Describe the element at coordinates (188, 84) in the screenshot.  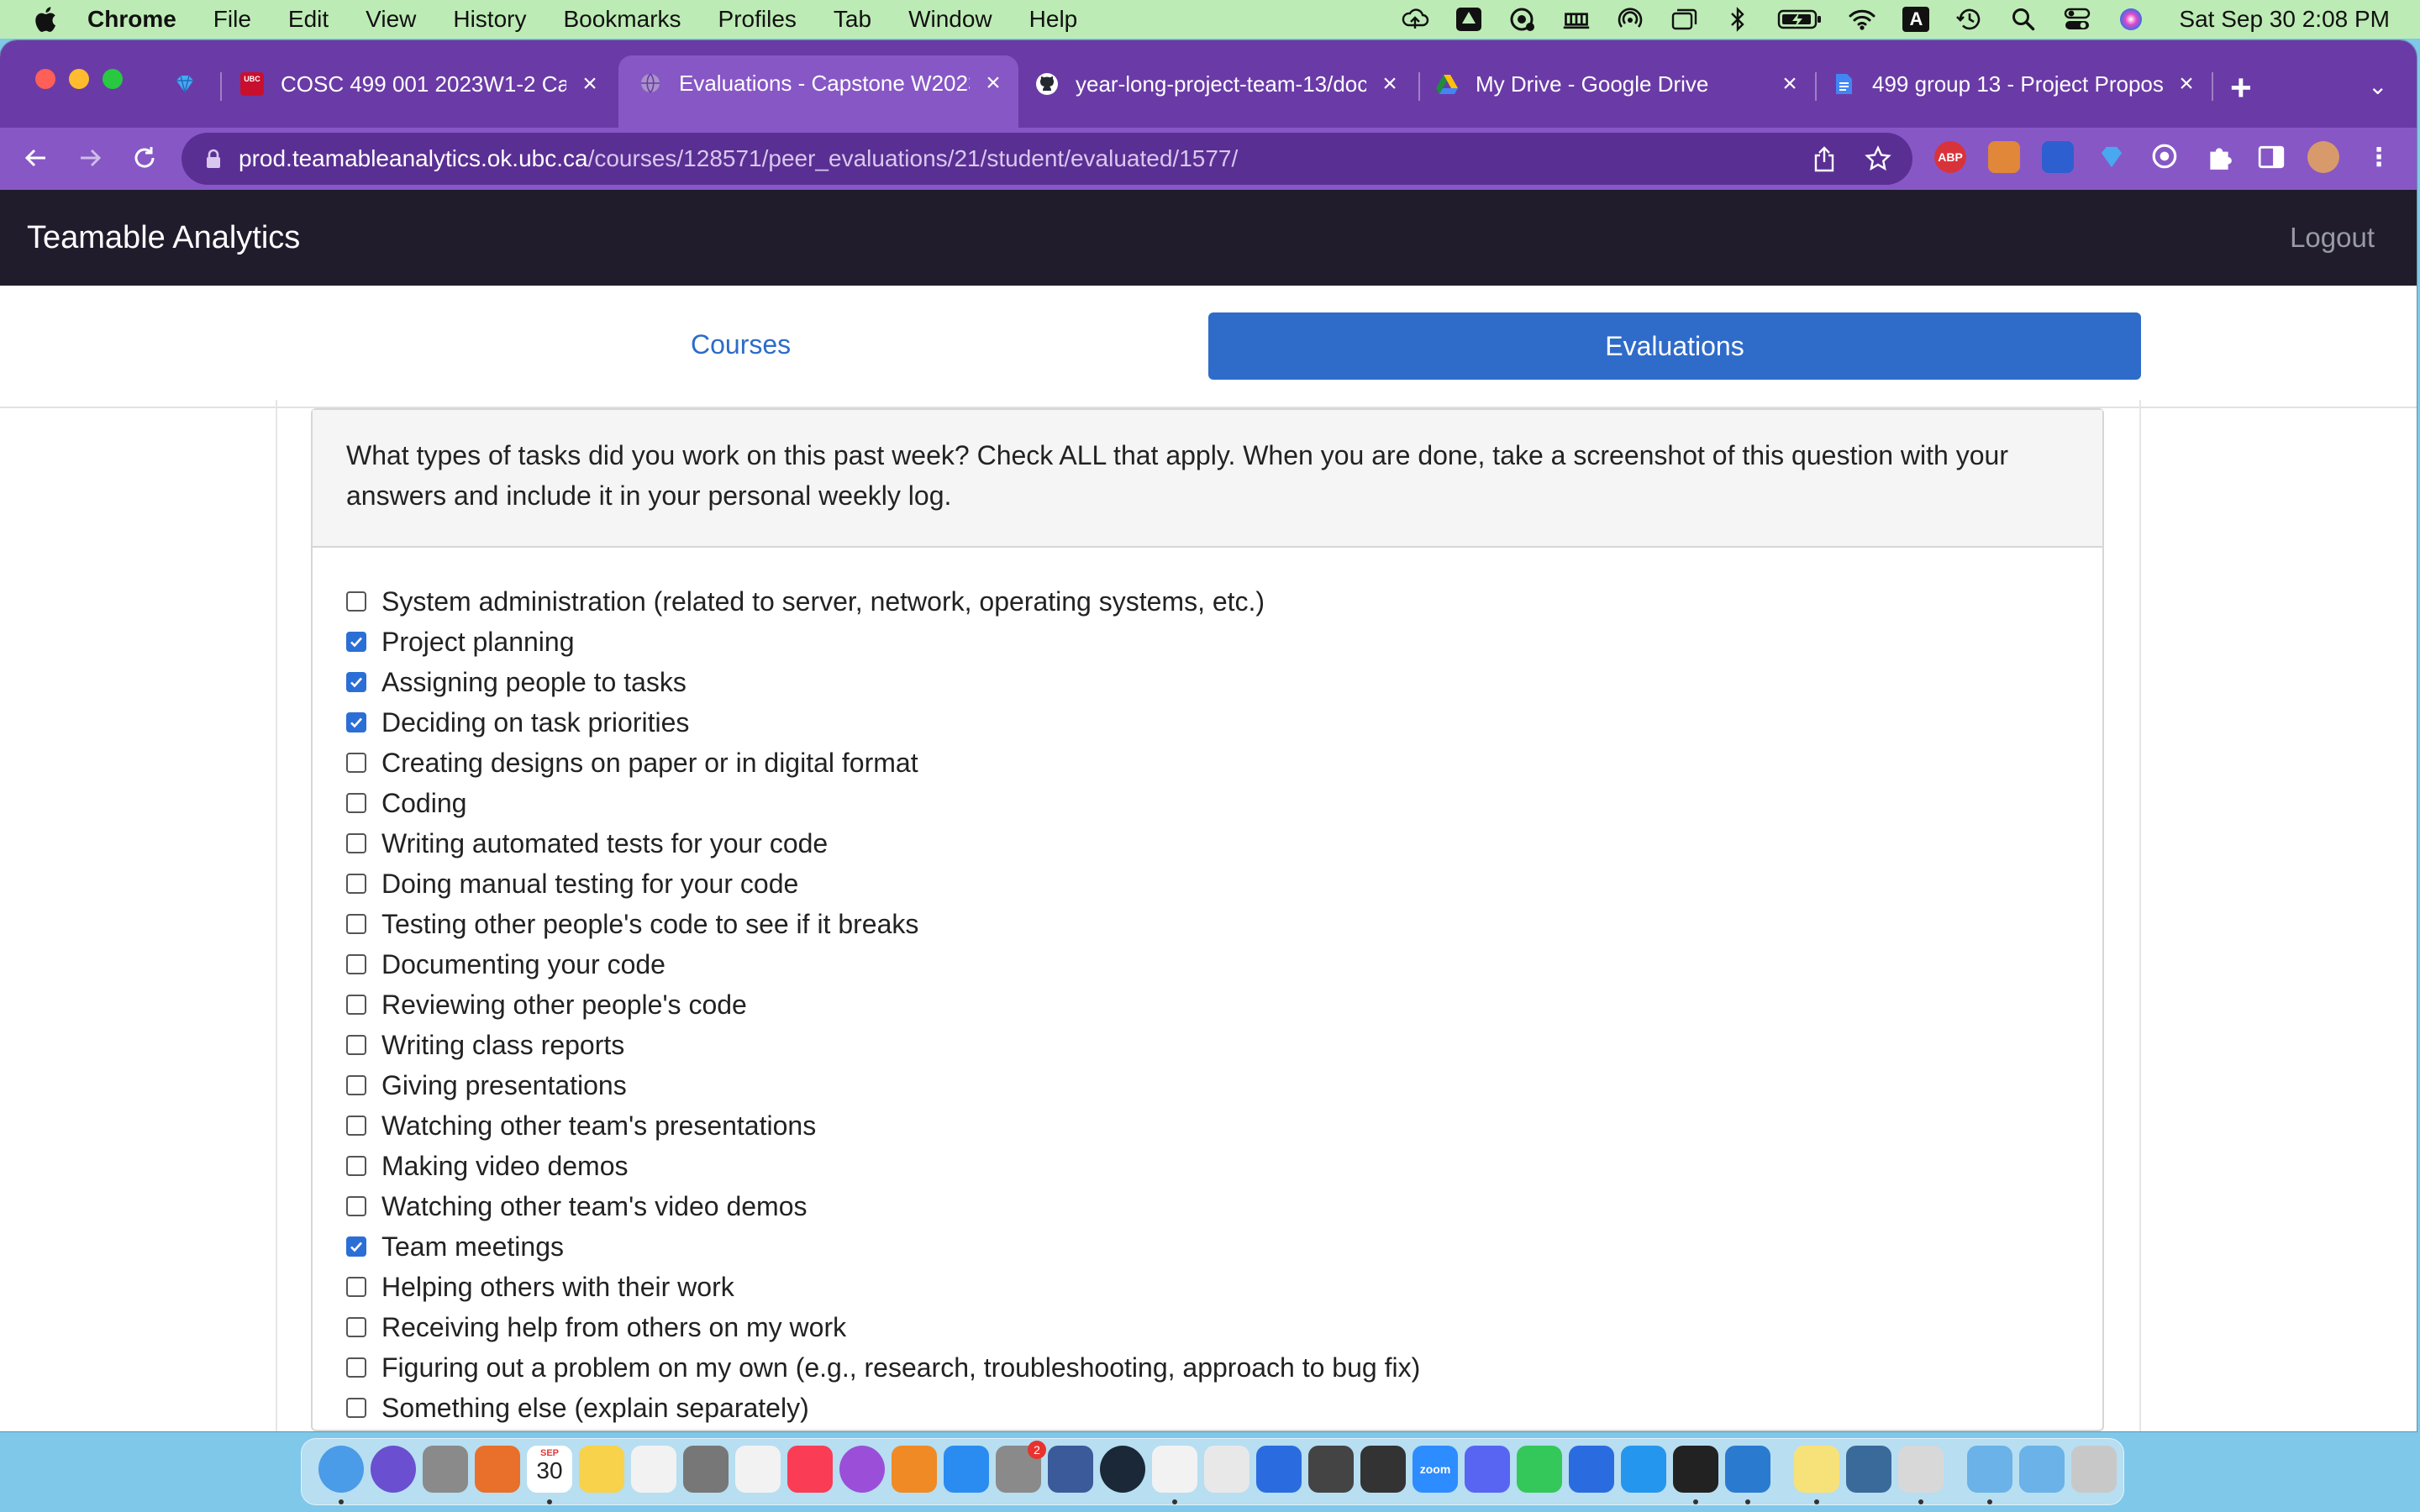
I see `tab-pinned` at that location.